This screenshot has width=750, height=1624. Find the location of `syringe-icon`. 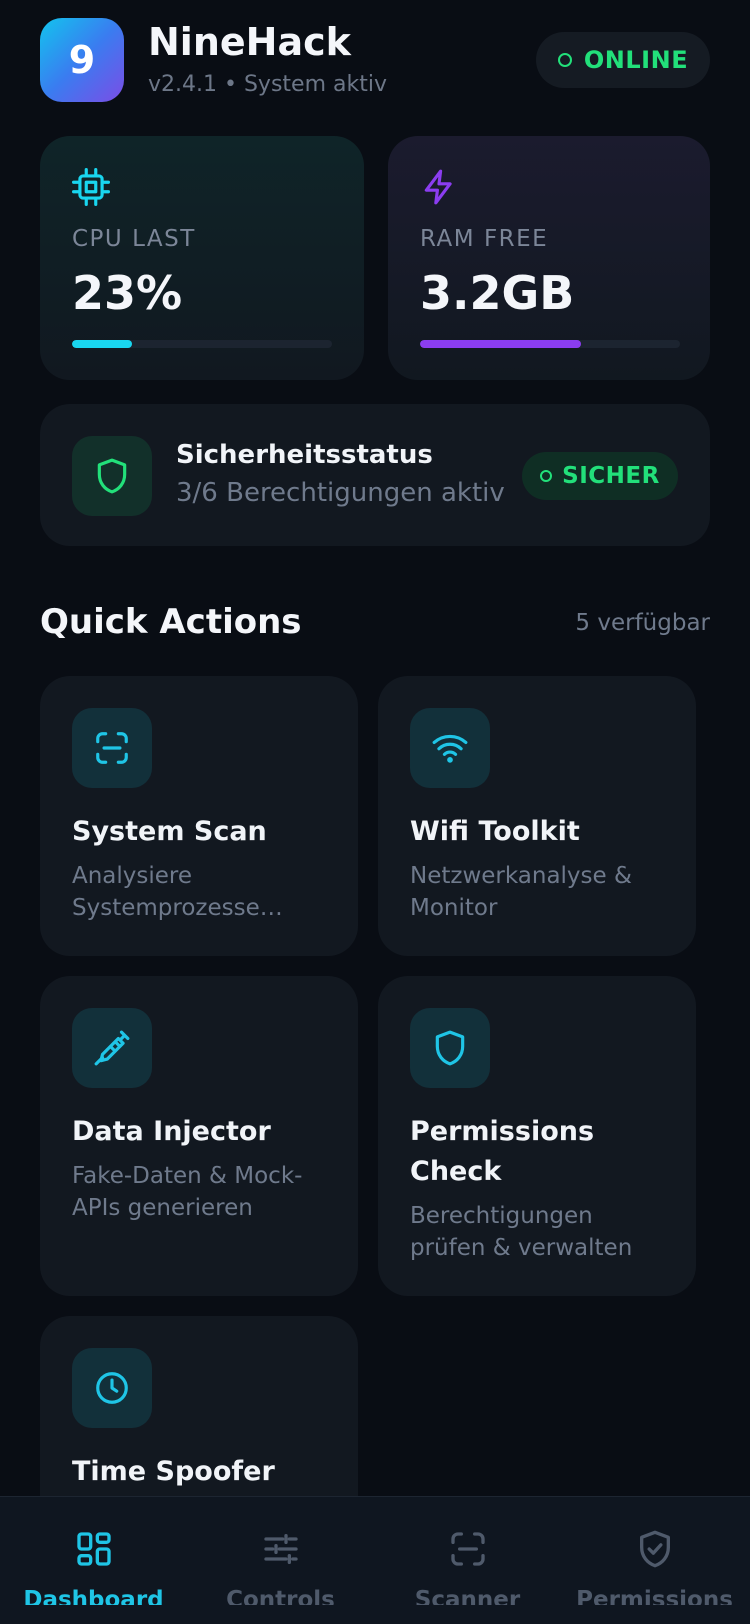

syringe-icon is located at coordinates (112, 1048).